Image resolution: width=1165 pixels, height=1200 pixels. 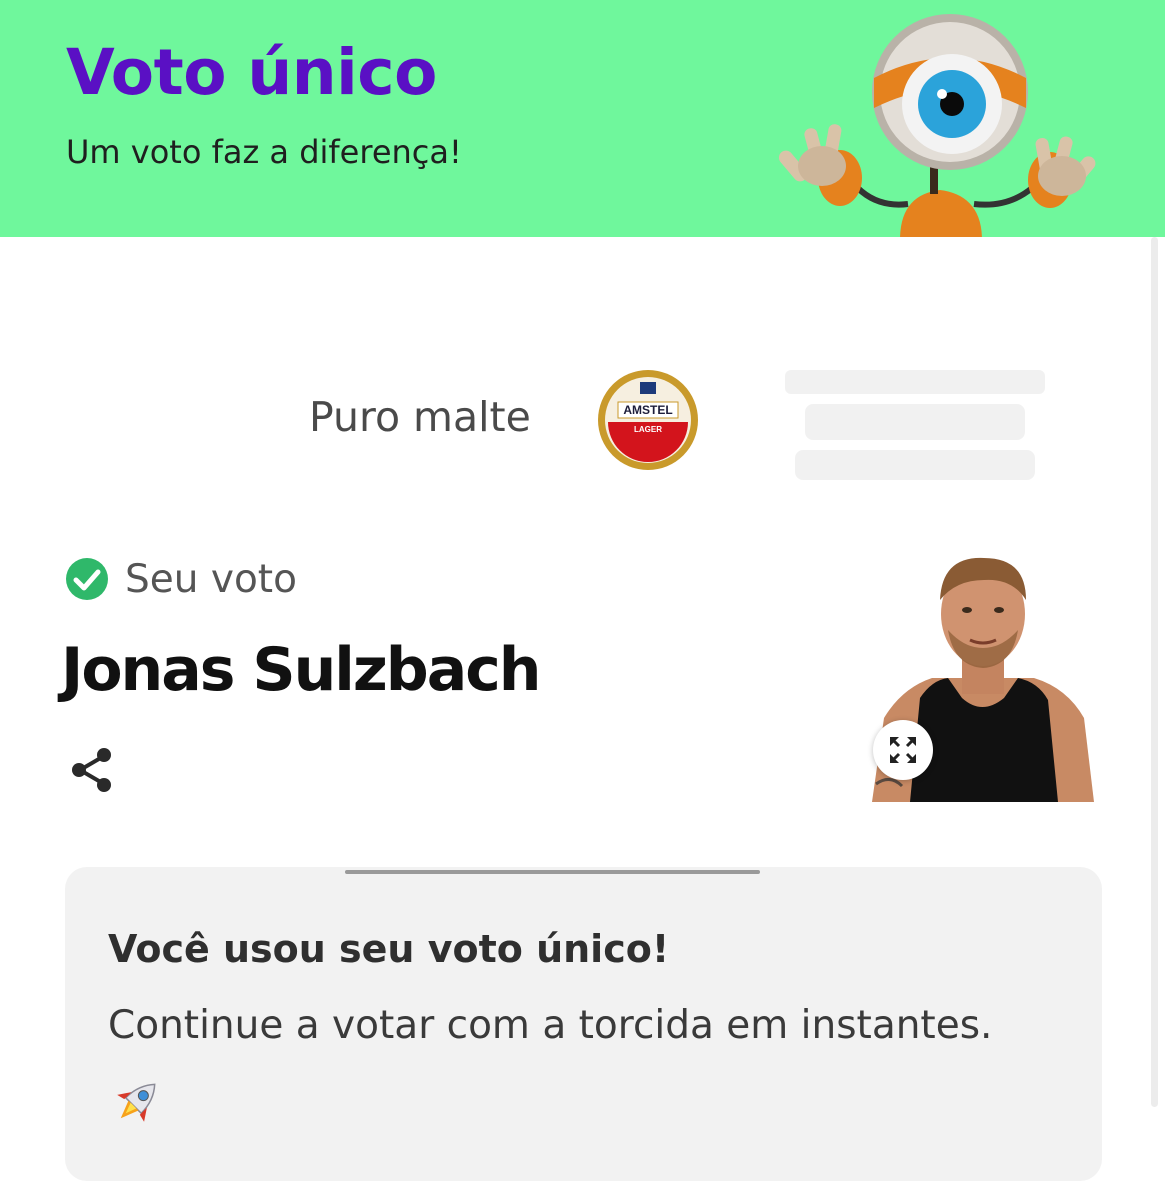 I want to click on expand-photo-button, so click(x=903, y=750).